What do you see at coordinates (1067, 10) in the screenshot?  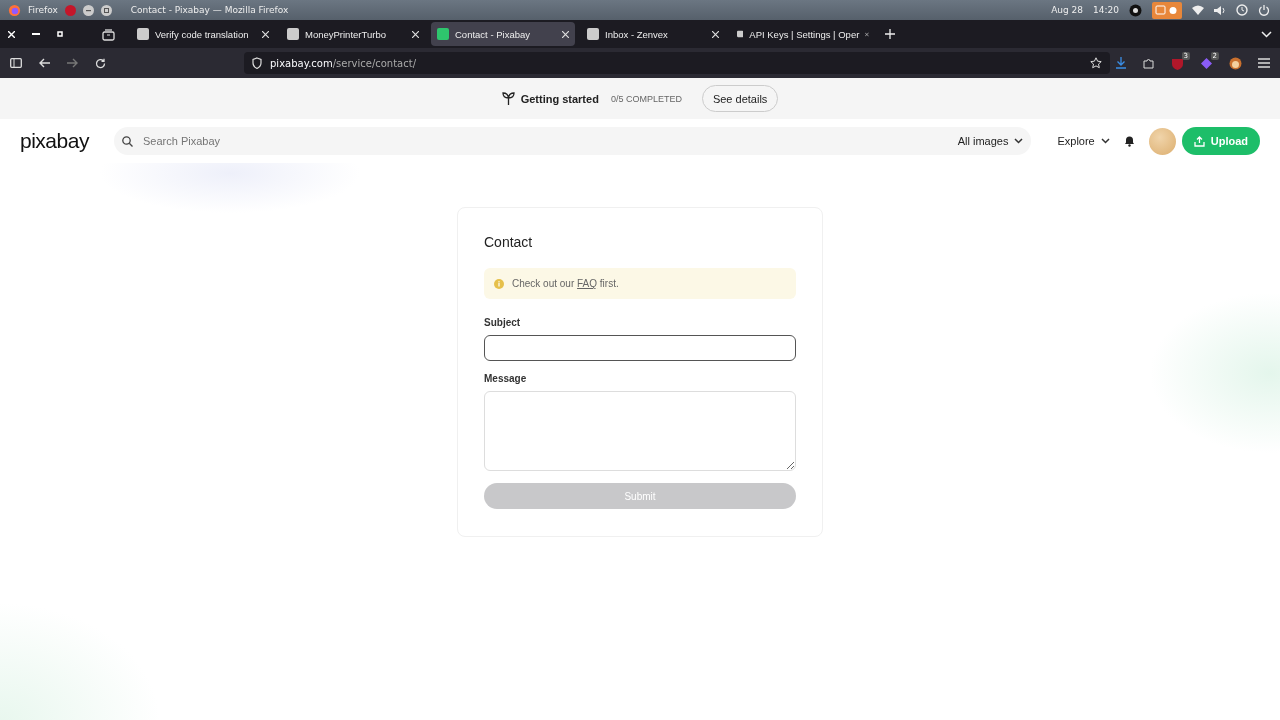 I see `date: Aug 28` at bounding box center [1067, 10].